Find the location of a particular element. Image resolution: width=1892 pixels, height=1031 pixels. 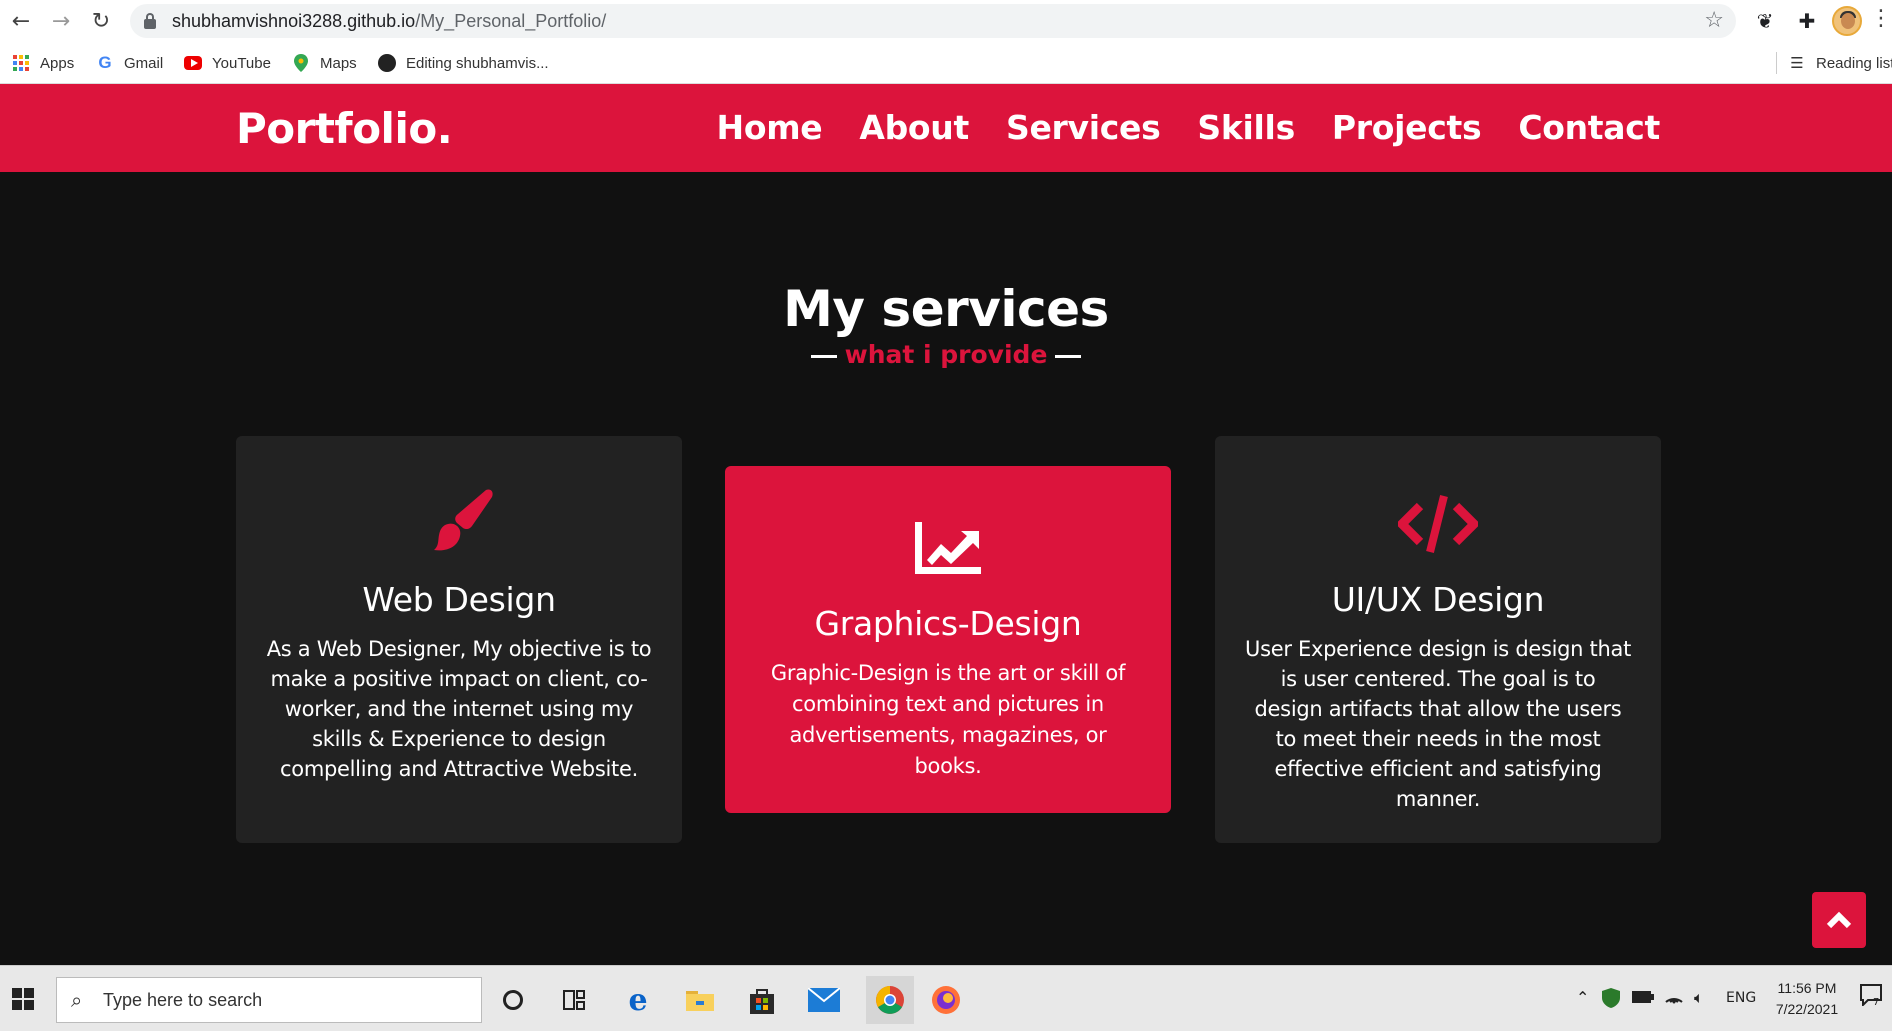

chevron-up-icon is located at coordinates (1839, 920).